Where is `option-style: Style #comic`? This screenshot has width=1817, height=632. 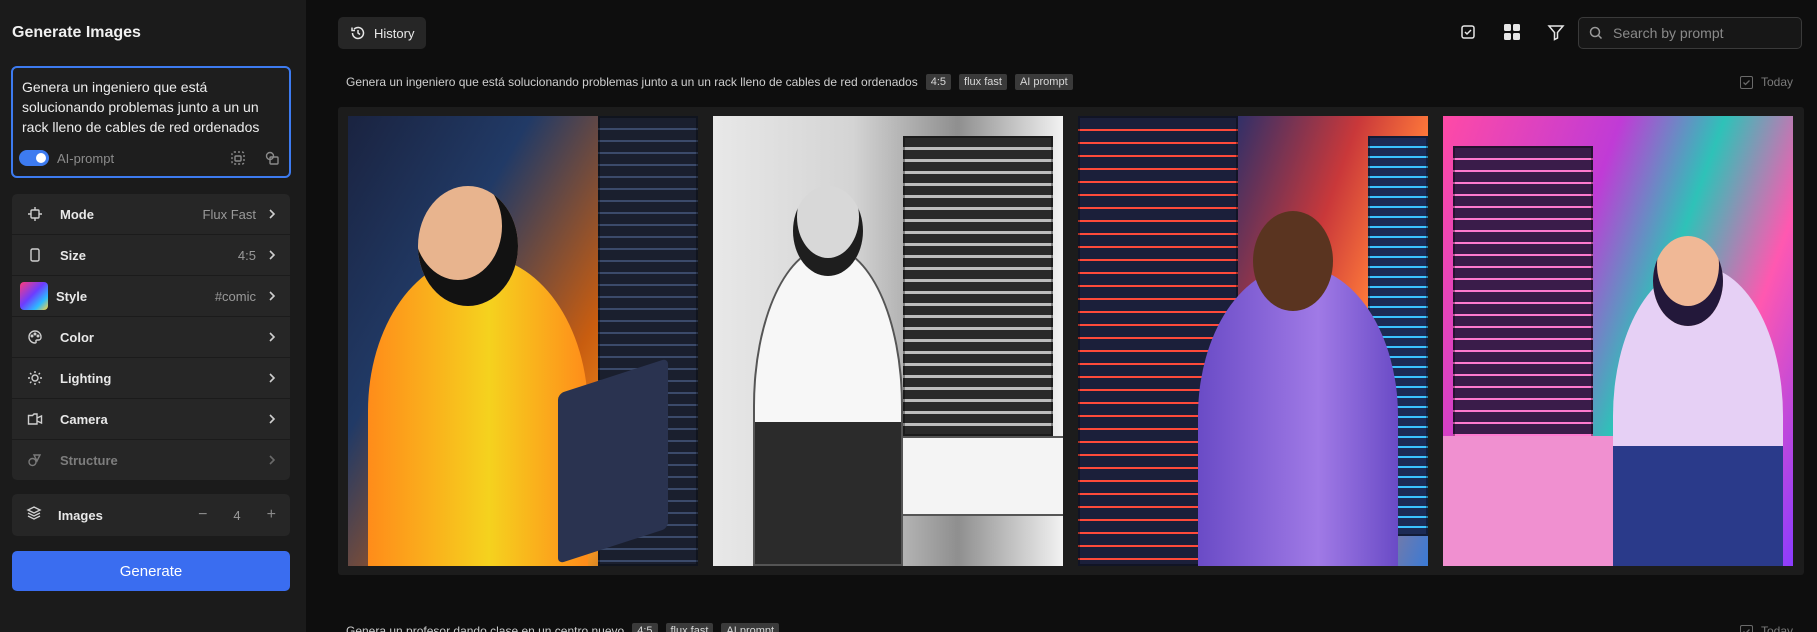
option-style: Style #comic is located at coordinates (151, 296).